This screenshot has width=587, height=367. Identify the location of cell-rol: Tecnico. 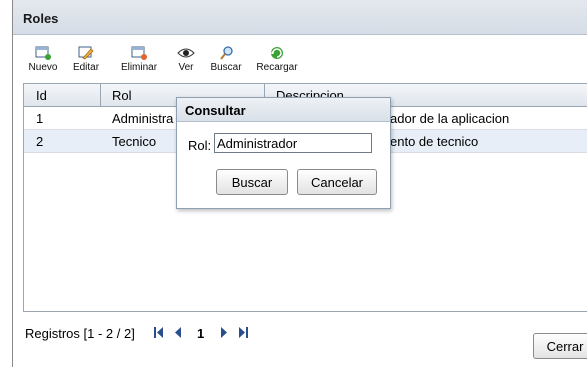
(134, 141).